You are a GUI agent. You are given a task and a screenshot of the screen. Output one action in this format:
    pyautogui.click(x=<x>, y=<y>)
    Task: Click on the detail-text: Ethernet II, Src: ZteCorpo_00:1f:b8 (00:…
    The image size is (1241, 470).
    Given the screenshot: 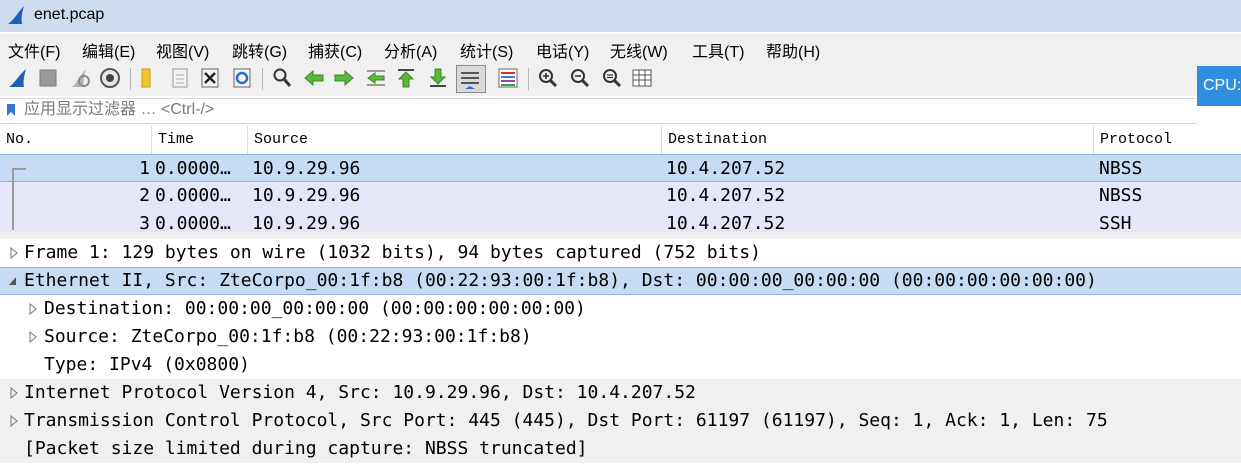 What is the action you would take?
    pyautogui.click(x=560, y=280)
    